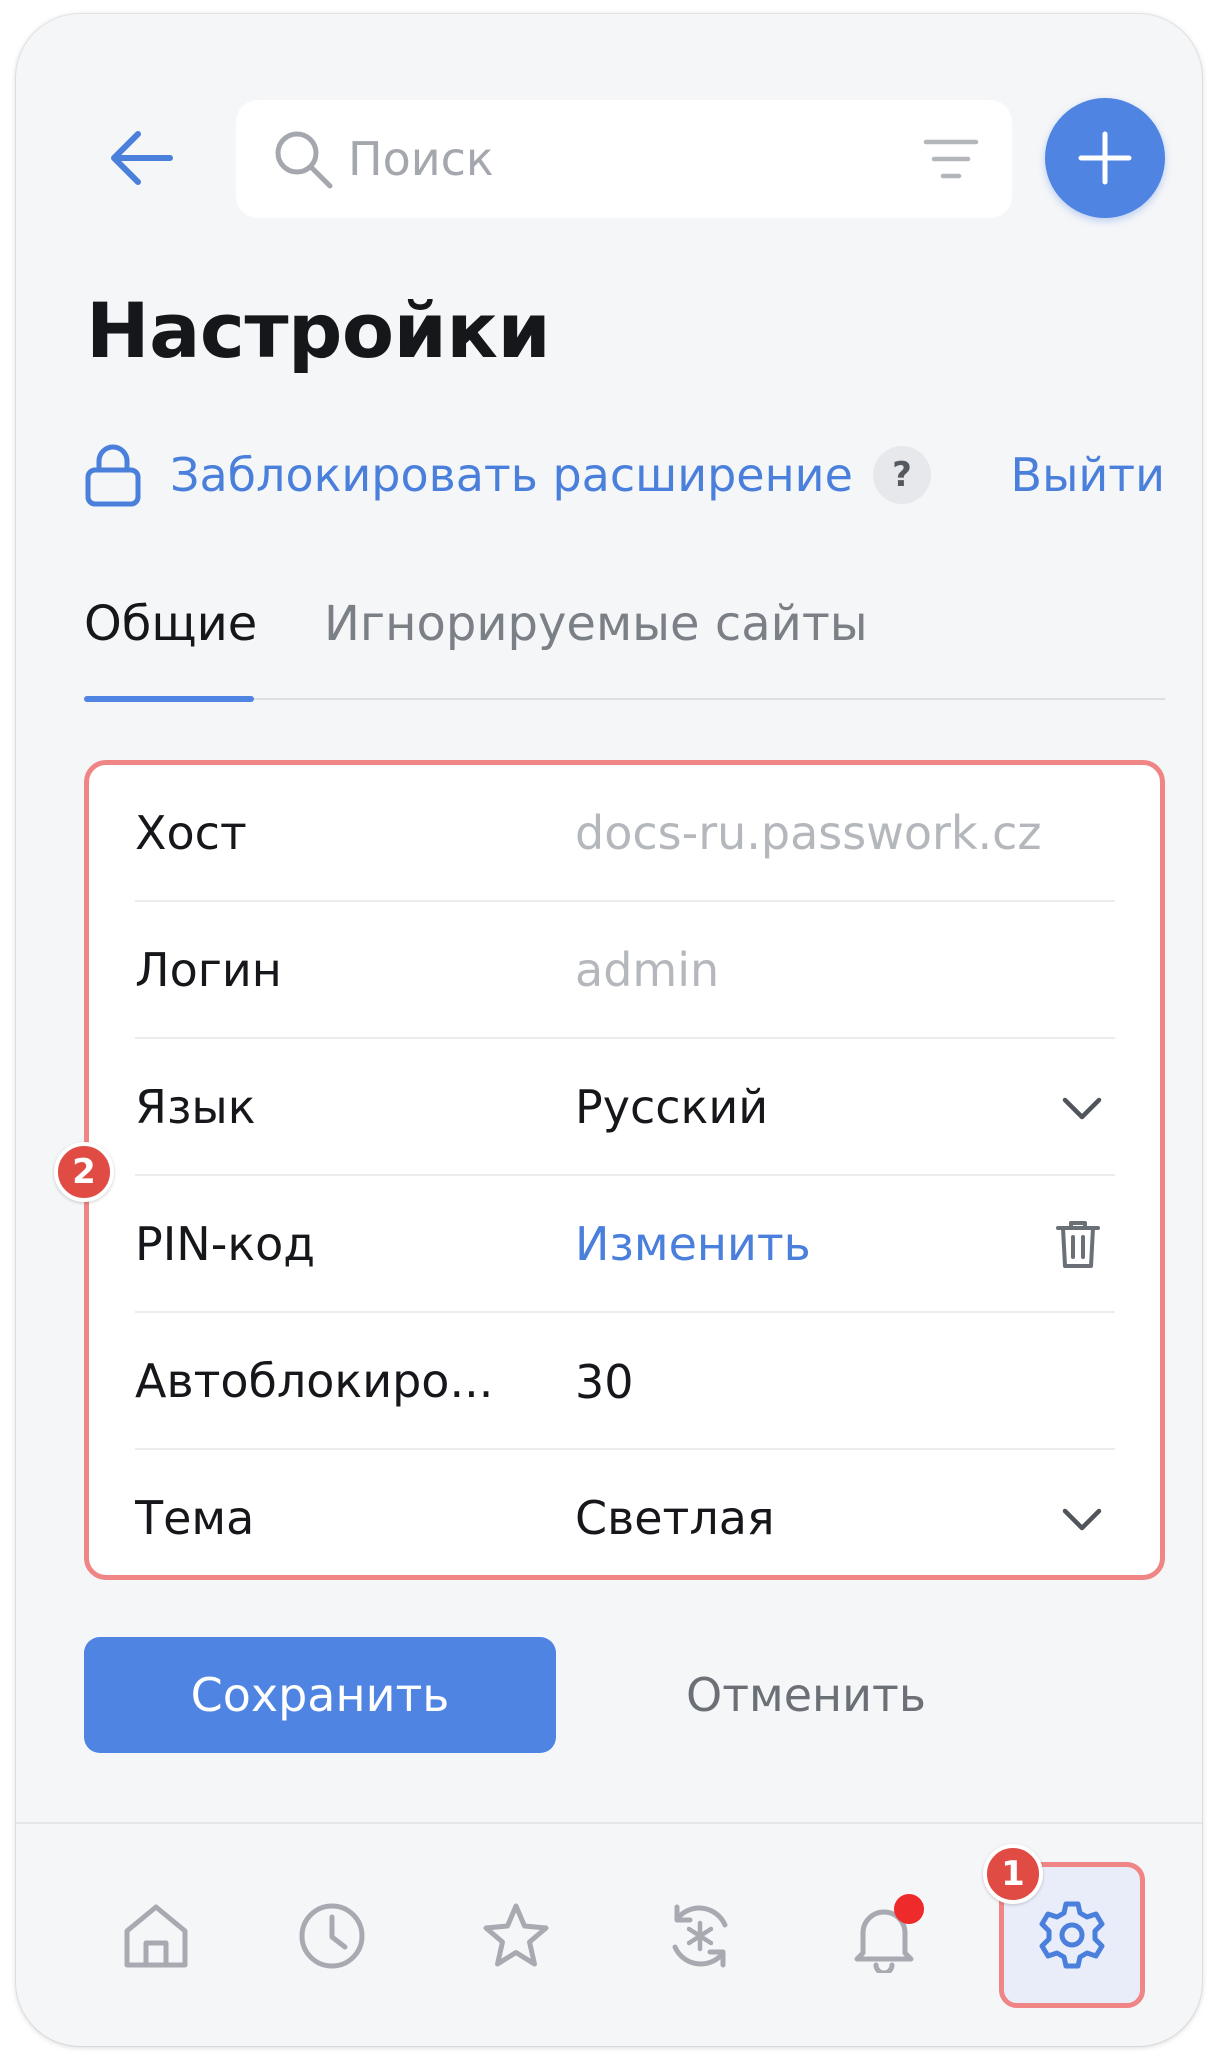  I want to click on add-button, so click(1105, 158).